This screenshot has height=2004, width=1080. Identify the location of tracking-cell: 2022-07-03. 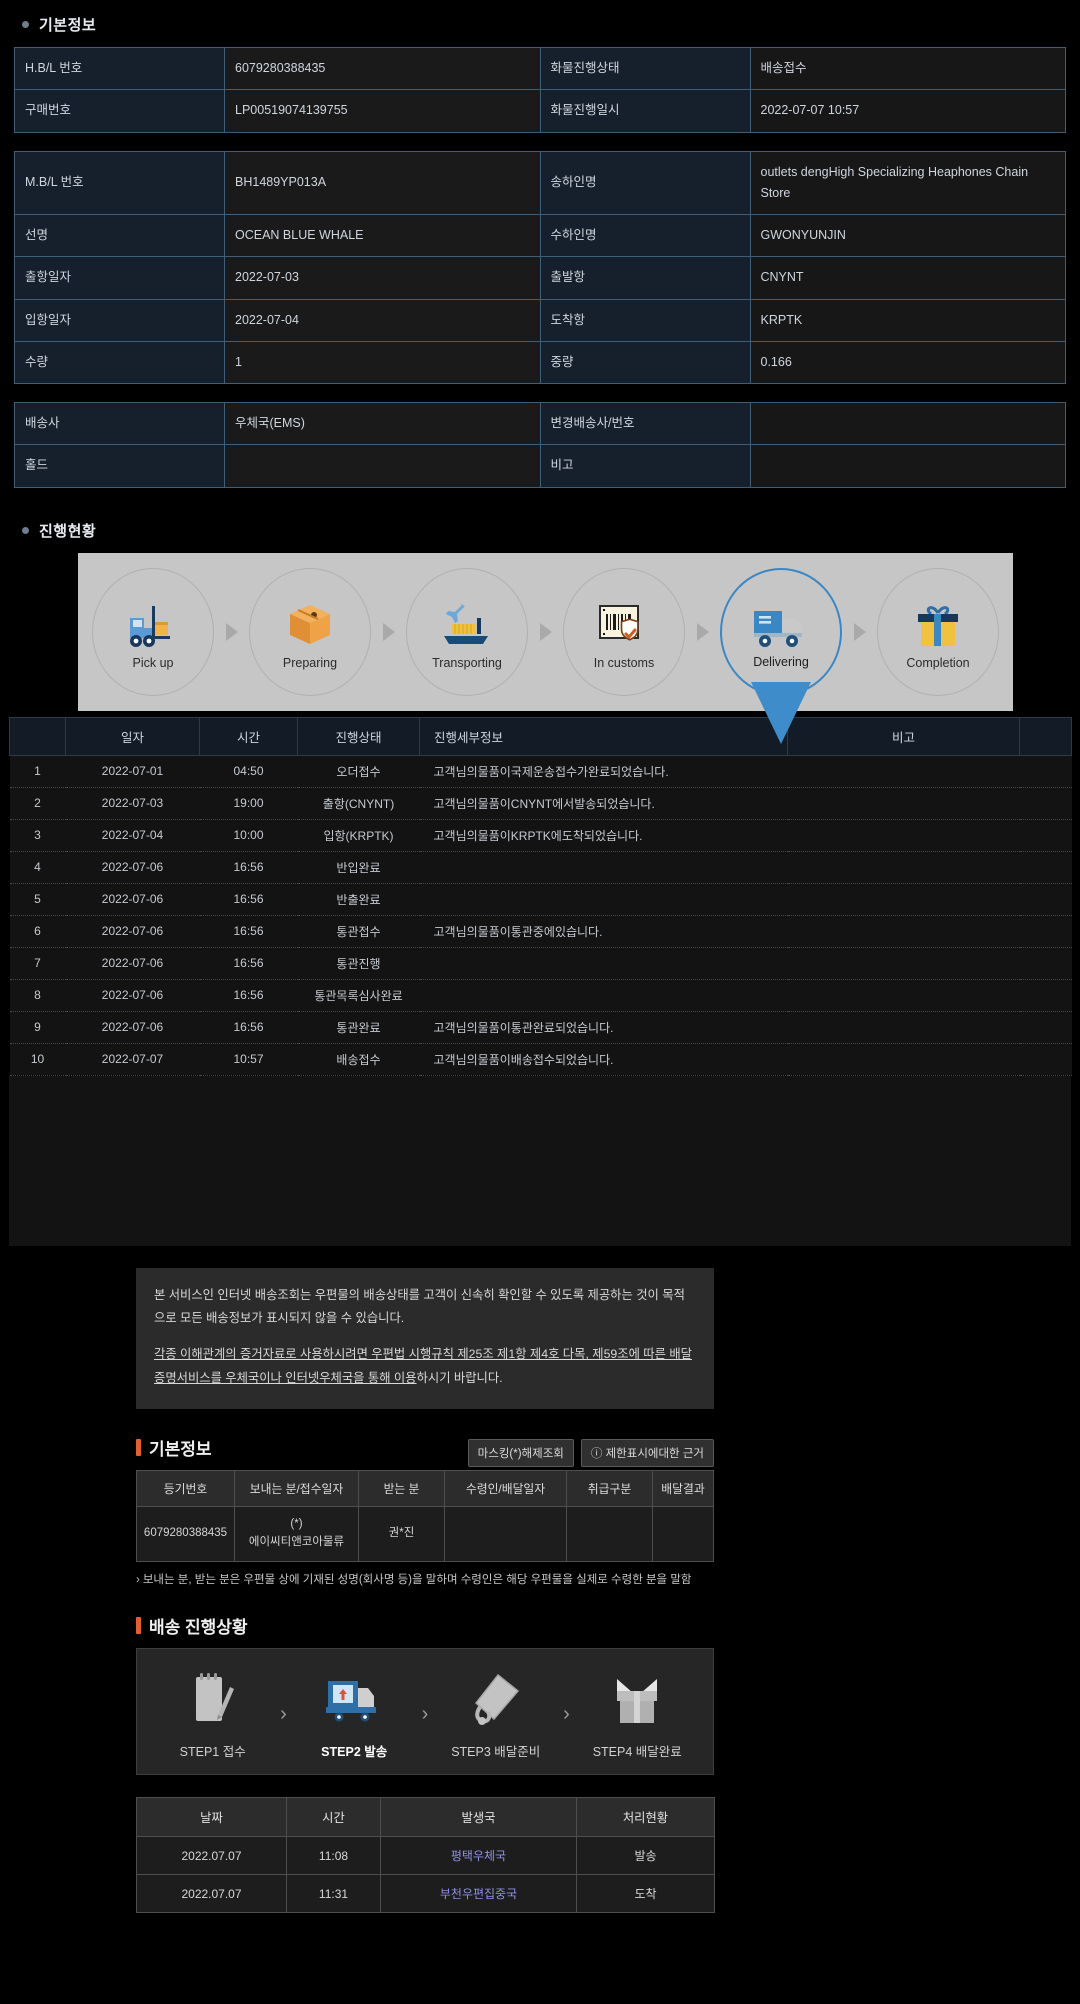
(132, 803).